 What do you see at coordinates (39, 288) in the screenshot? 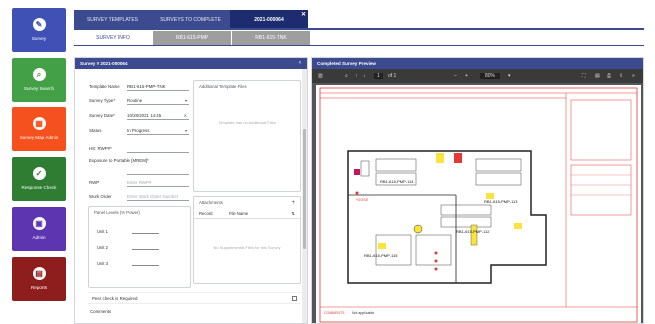
I see `nav-label: Reports` at bounding box center [39, 288].